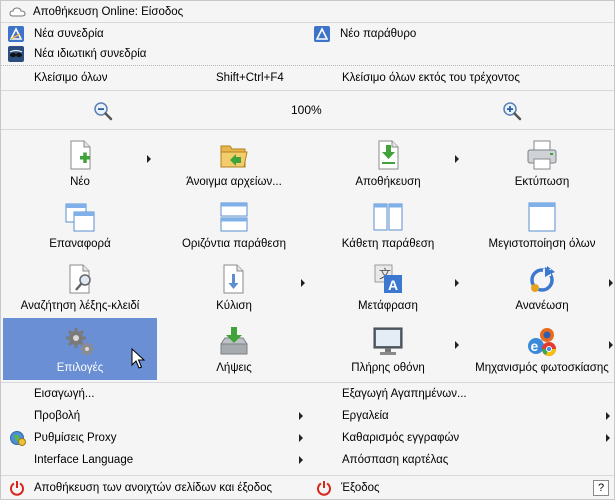 The width and height of the screenshot is (615, 500). What do you see at coordinates (18, 12) in the screenshot?
I see `cloud-icon` at bounding box center [18, 12].